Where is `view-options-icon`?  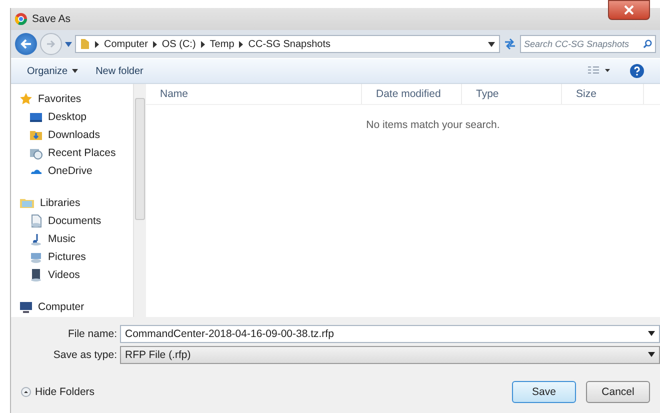
view-options-icon is located at coordinates (599, 71).